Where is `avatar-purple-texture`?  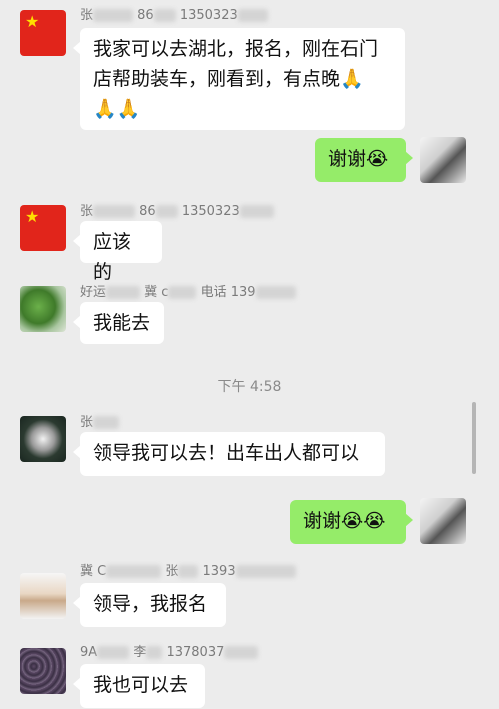
avatar-purple-texture is located at coordinates (43, 671).